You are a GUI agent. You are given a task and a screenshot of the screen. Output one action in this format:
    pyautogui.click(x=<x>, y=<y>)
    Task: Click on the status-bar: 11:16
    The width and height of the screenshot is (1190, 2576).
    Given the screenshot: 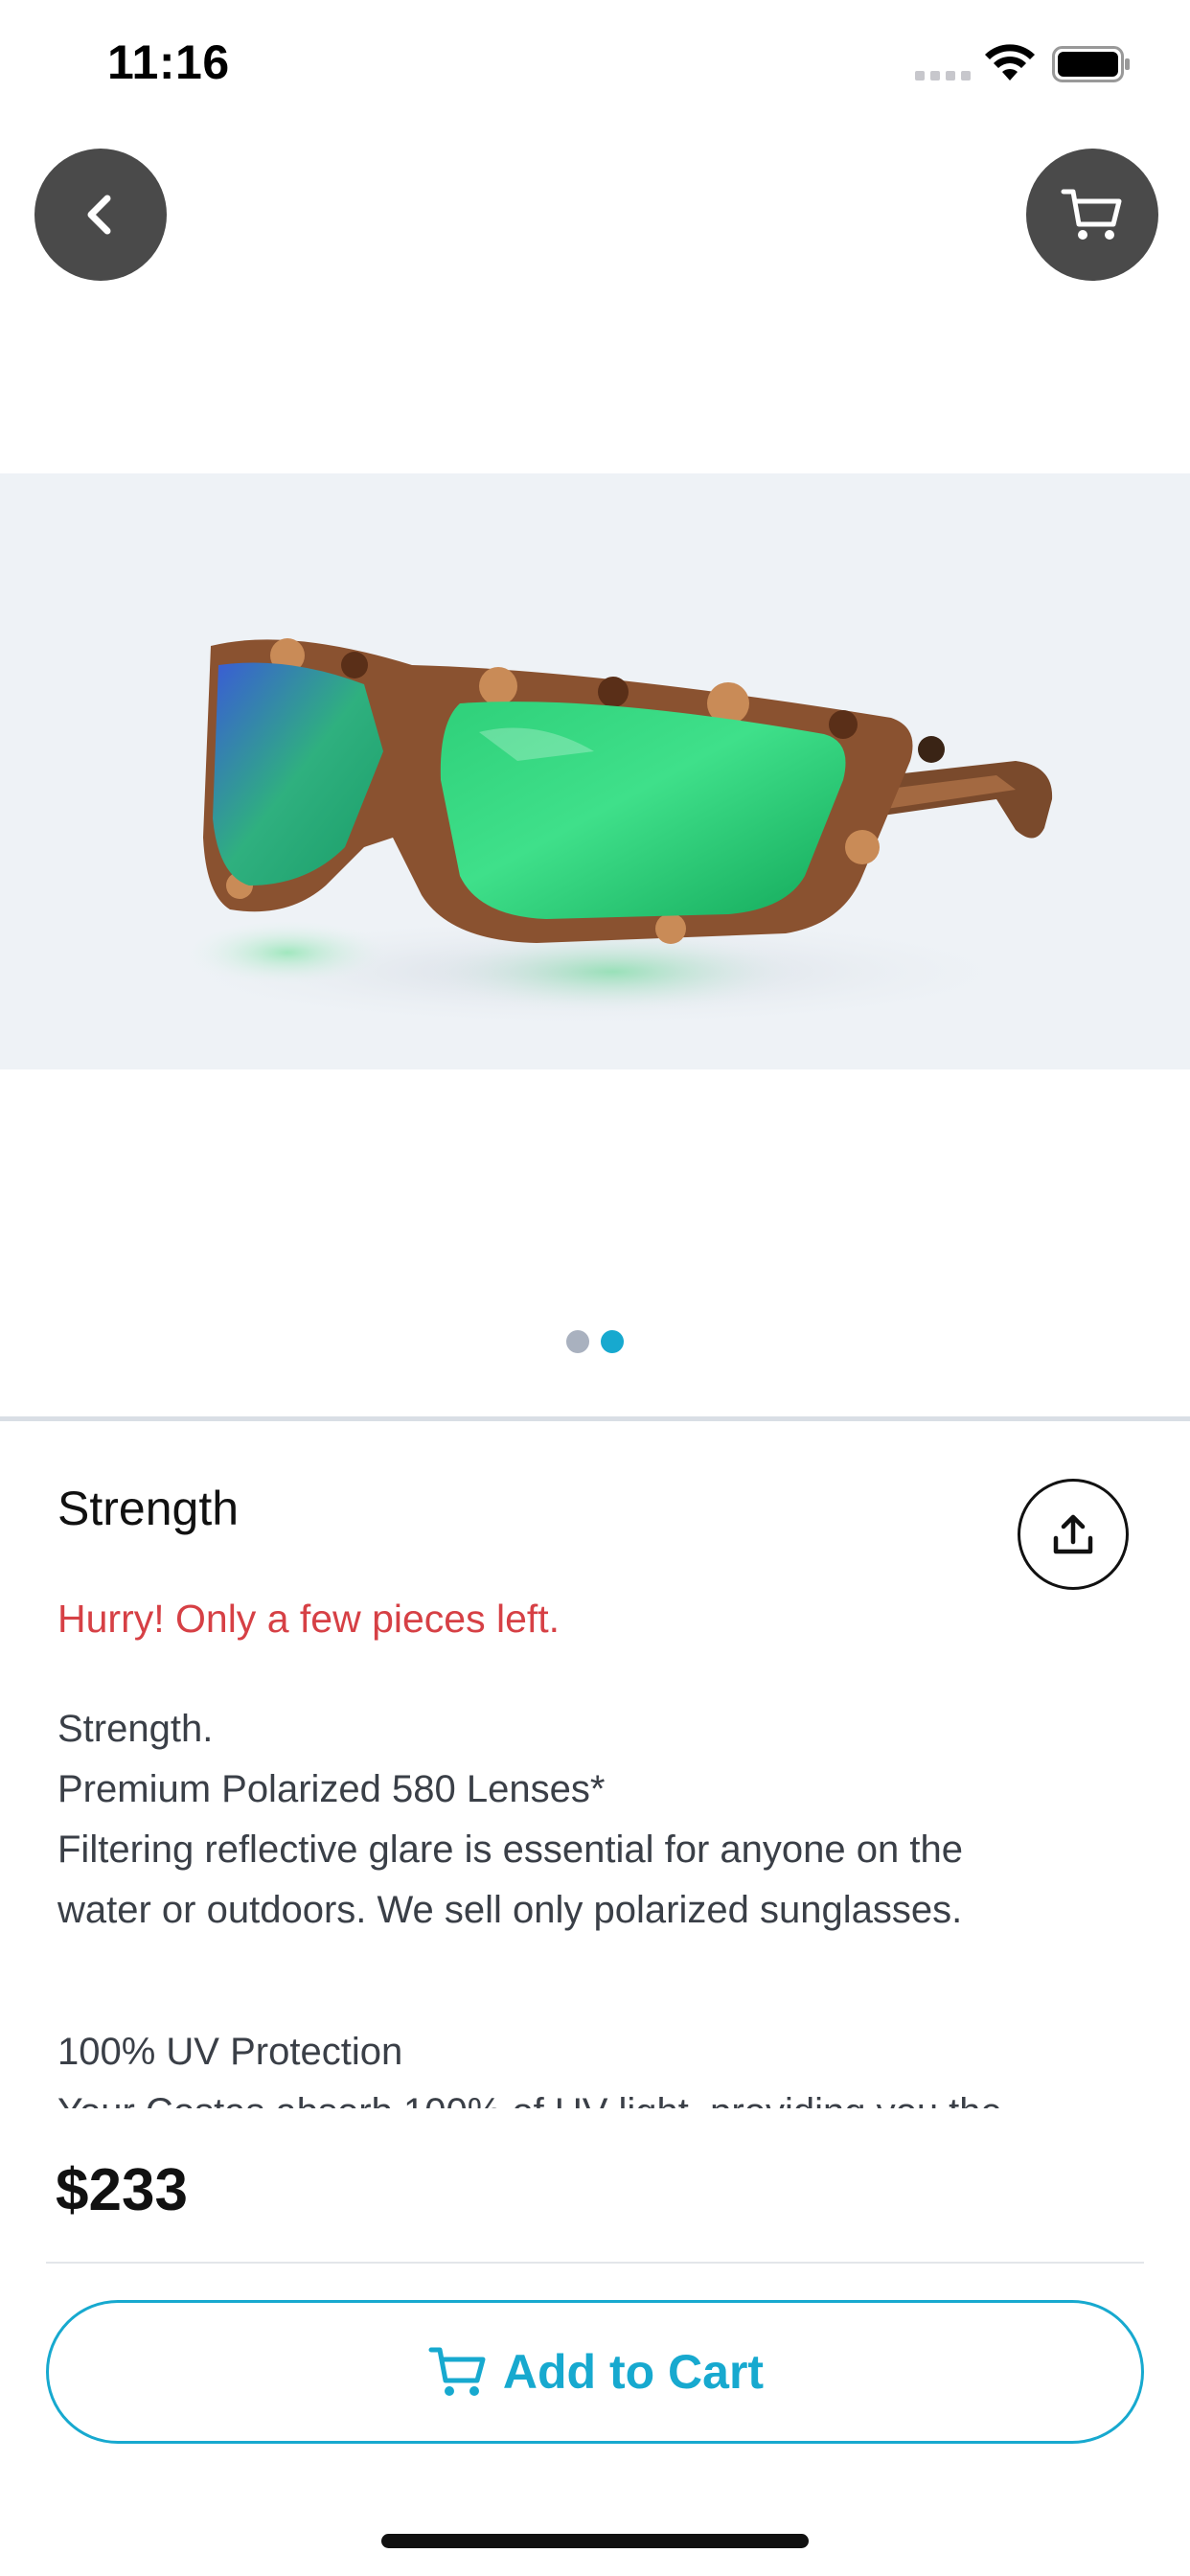 What is the action you would take?
    pyautogui.click(x=595, y=63)
    